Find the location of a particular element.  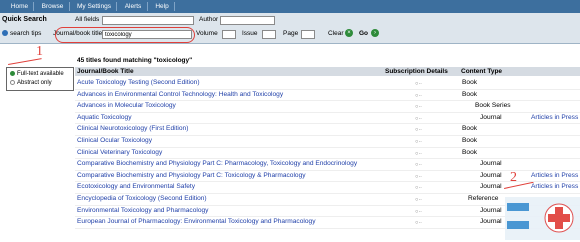

legend-box: Full-text available Abstract only is located at coordinates (40, 79).